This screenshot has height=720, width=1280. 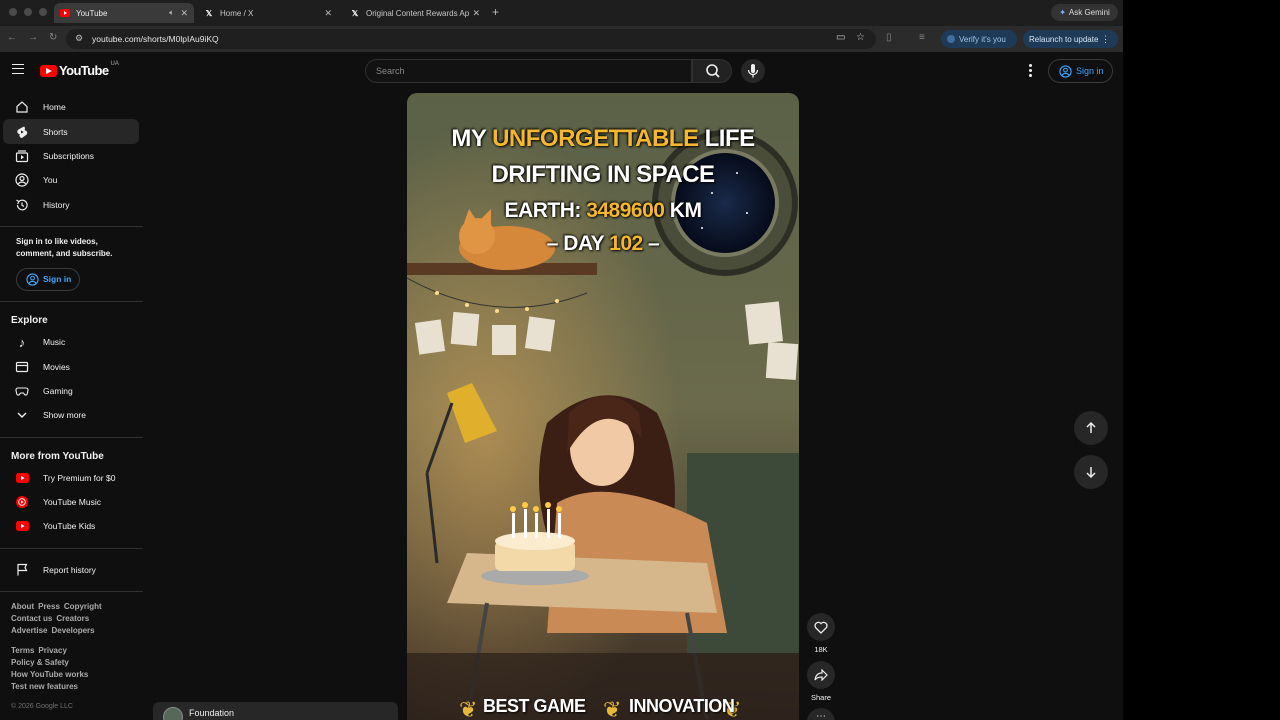 What do you see at coordinates (268, 13) in the screenshot?
I see `tab-x-home: 𝕏 Home / X ✕` at bounding box center [268, 13].